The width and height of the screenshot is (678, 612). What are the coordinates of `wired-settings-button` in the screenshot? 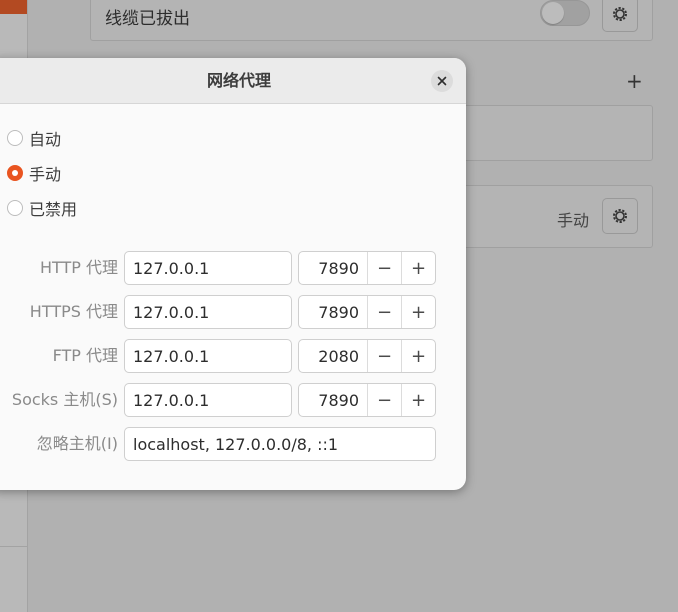 It's located at (620, 16).